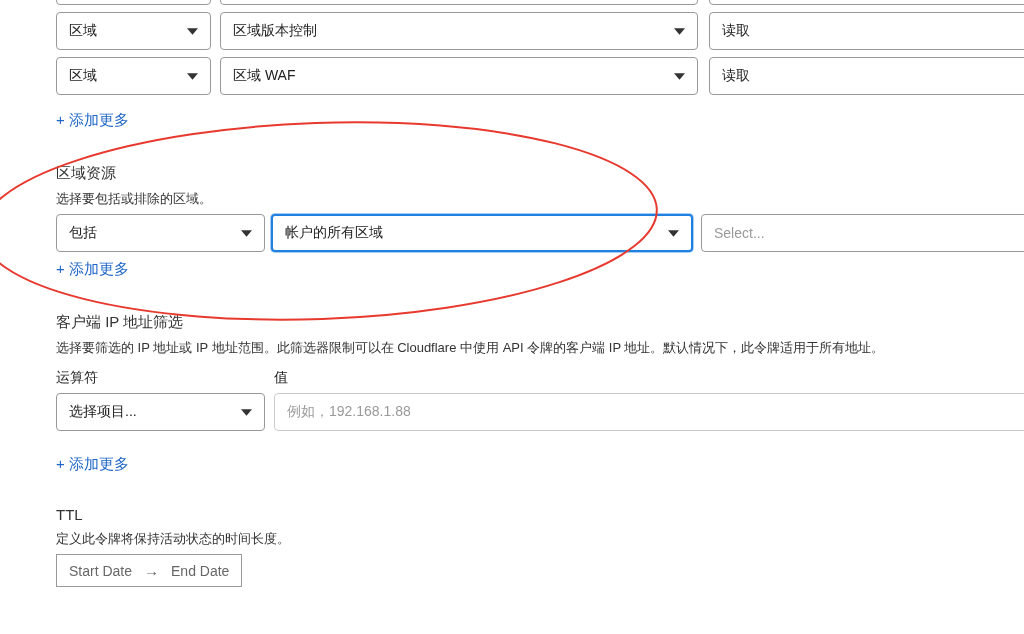 The width and height of the screenshot is (1024, 634). What do you see at coordinates (101, 570) in the screenshot?
I see `start-date-placeholder: Start Date` at bounding box center [101, 570].